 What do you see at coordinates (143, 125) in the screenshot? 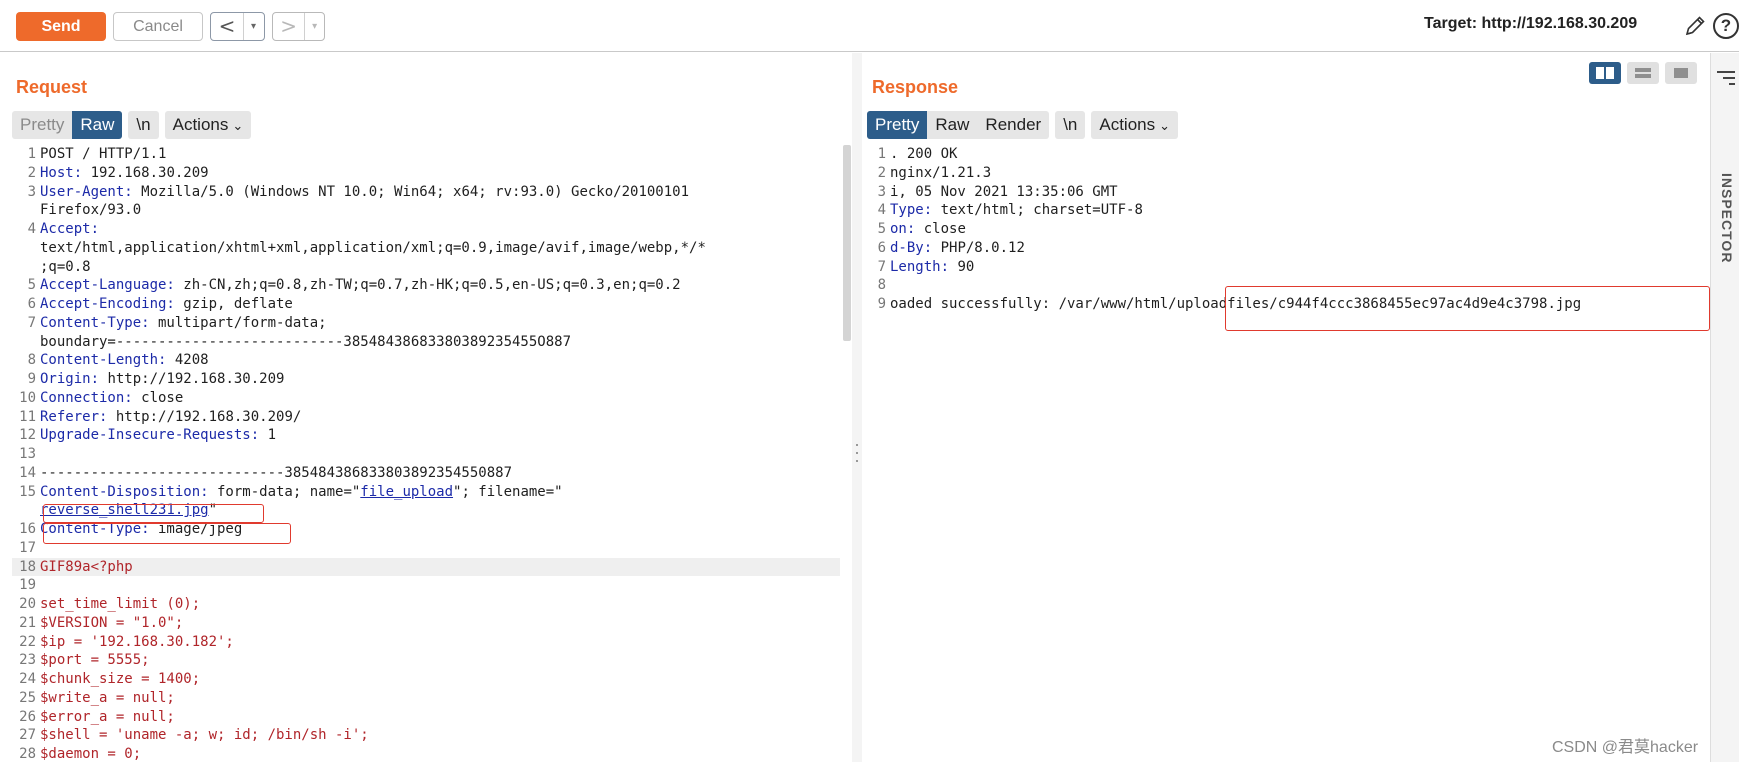
I see `request-newline-toggle: \n` at bounding box center [143, 125].